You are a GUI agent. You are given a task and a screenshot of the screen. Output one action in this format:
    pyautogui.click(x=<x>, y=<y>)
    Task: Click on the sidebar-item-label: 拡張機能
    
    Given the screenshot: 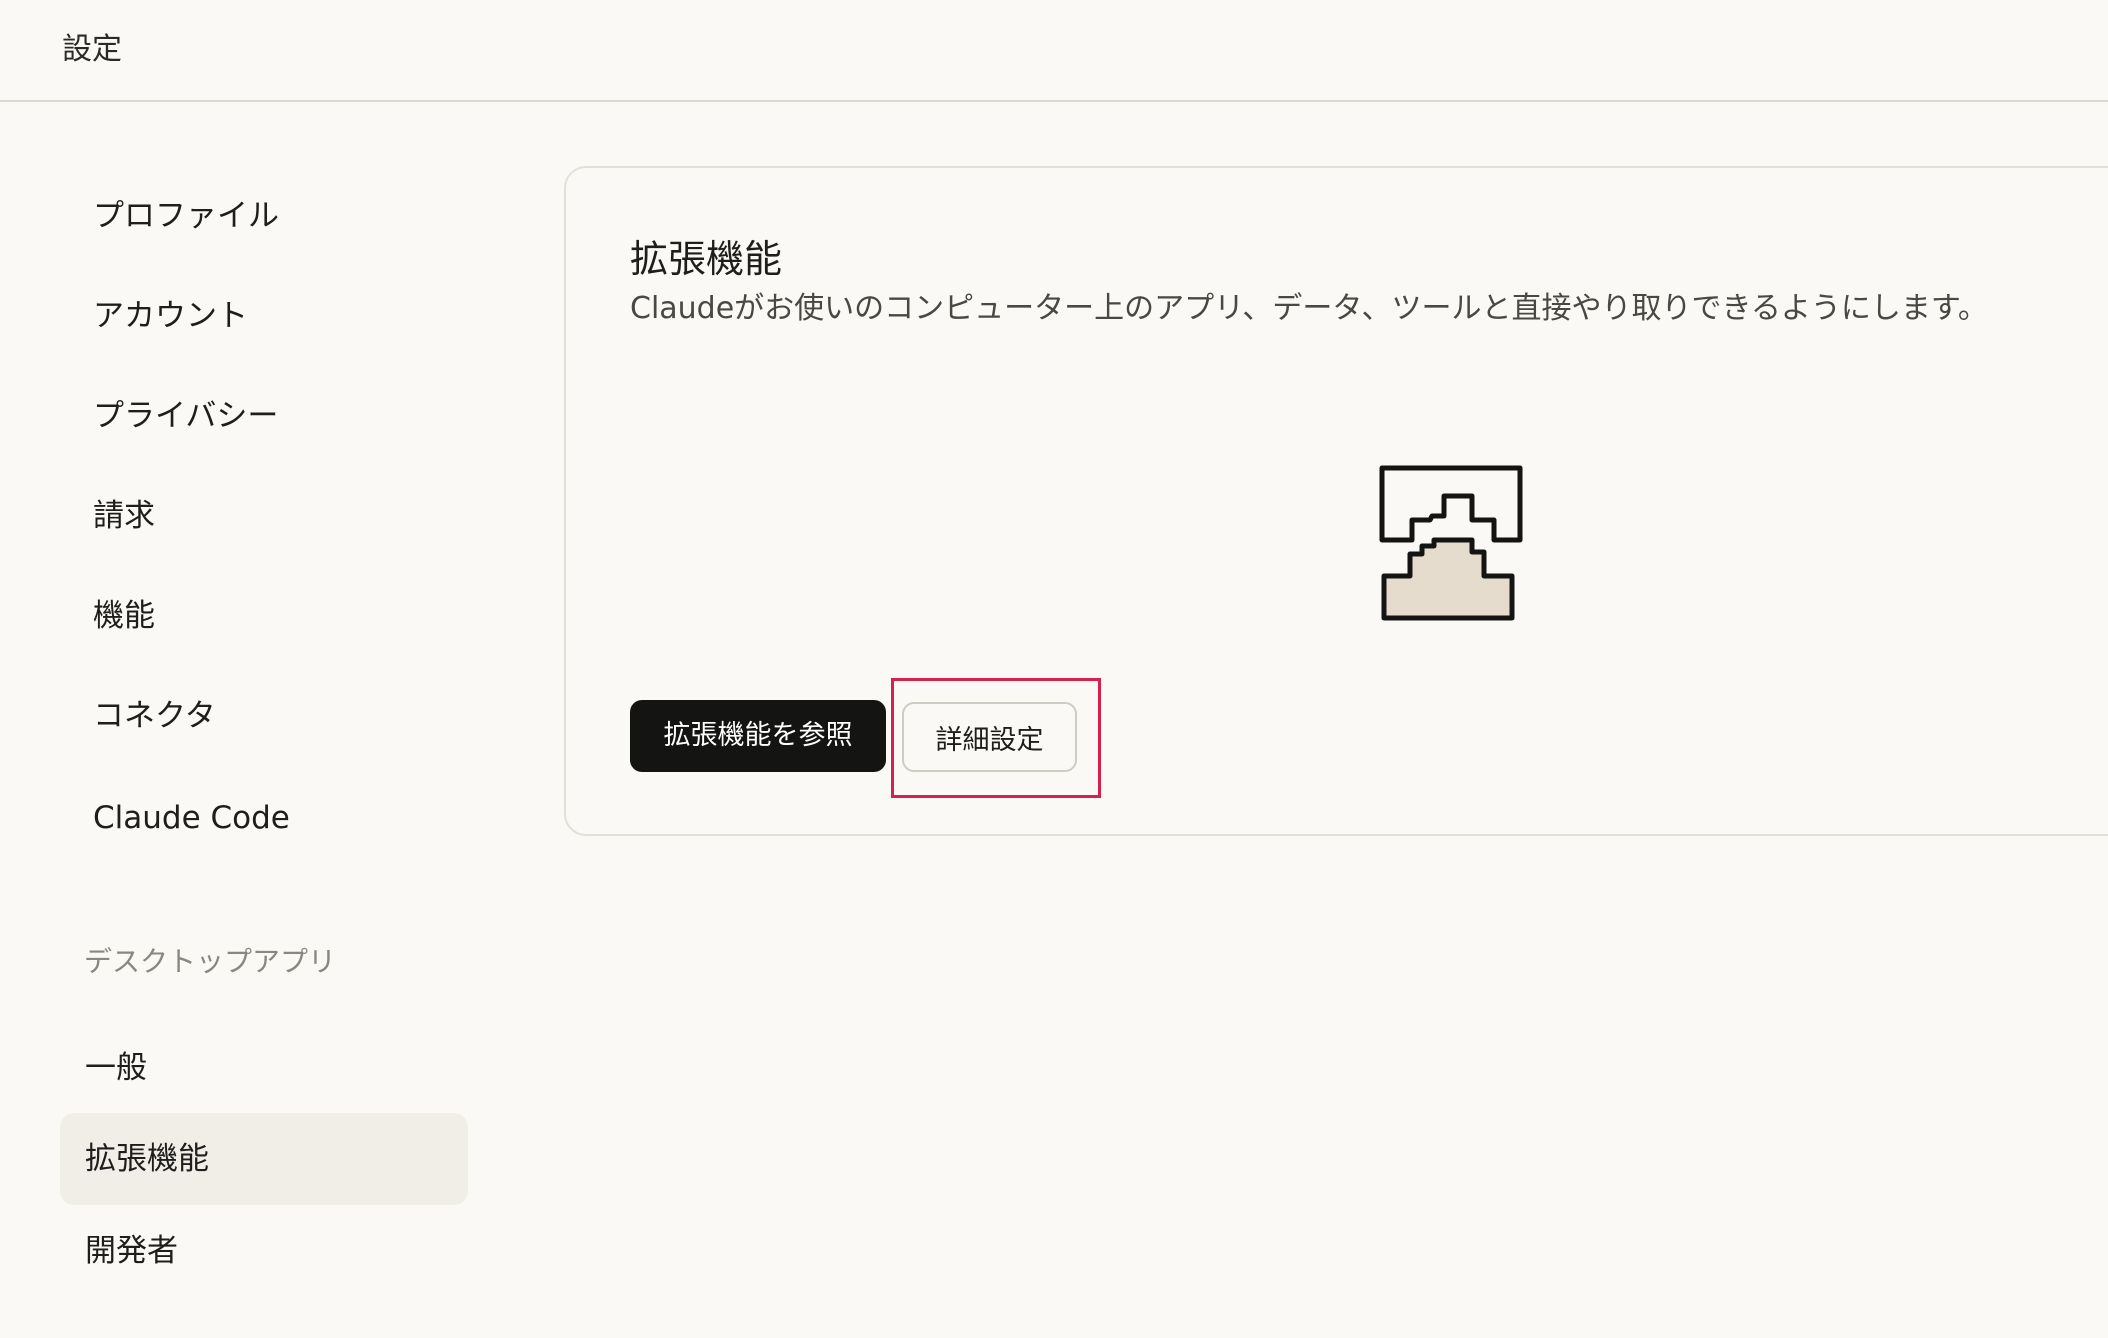 What is the action you would take?
    pyautogui.click(x=147, y=1159)
    